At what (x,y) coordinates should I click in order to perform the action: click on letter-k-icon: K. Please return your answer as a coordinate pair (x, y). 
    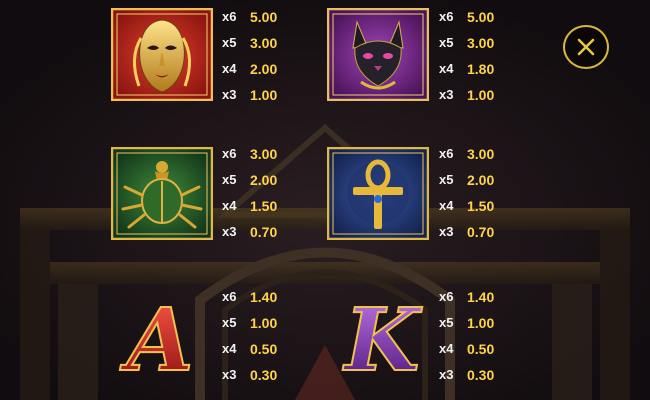
    Looking at the image, I should click on (382, 336).